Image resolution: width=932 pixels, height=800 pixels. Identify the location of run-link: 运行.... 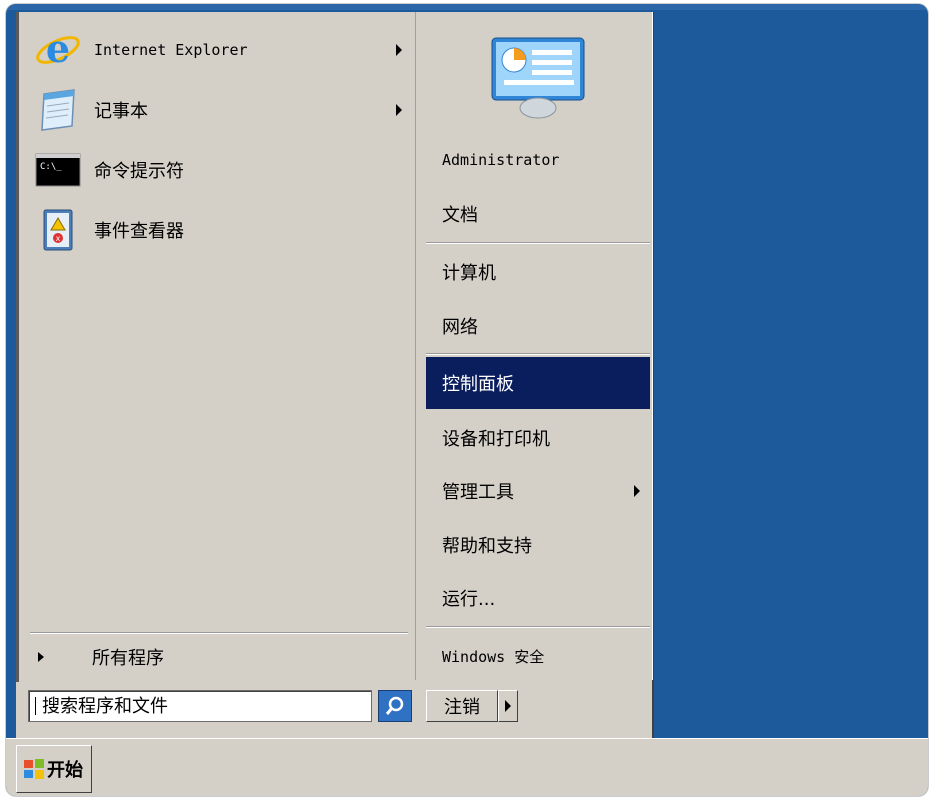
(538, 598).